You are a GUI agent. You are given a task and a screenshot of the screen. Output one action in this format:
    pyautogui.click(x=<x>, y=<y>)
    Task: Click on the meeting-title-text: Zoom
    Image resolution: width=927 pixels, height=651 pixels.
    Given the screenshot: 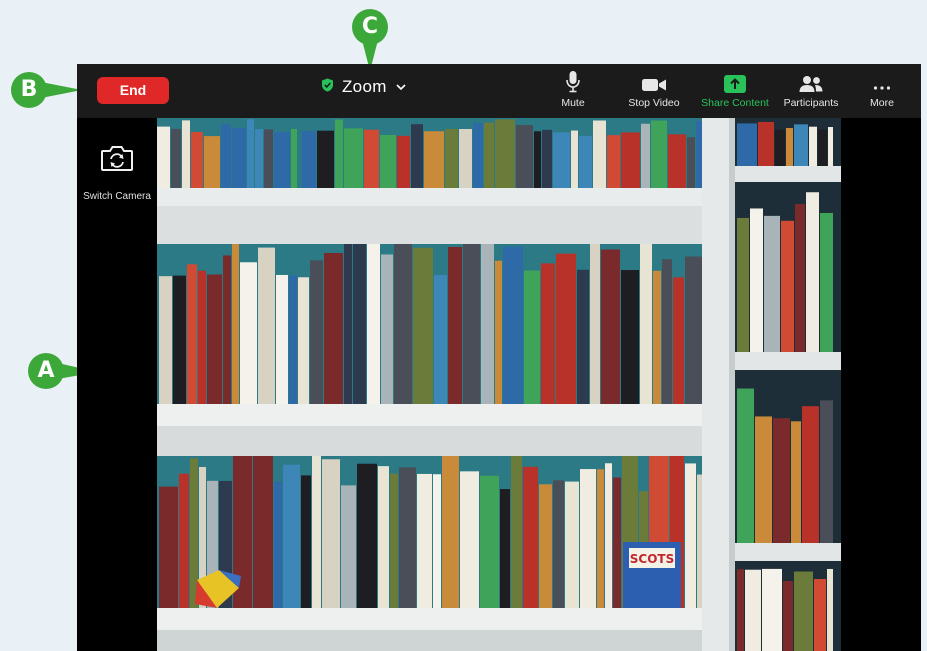 What is the action you would take?
    pyautogui.click(x=364, y=86)
    